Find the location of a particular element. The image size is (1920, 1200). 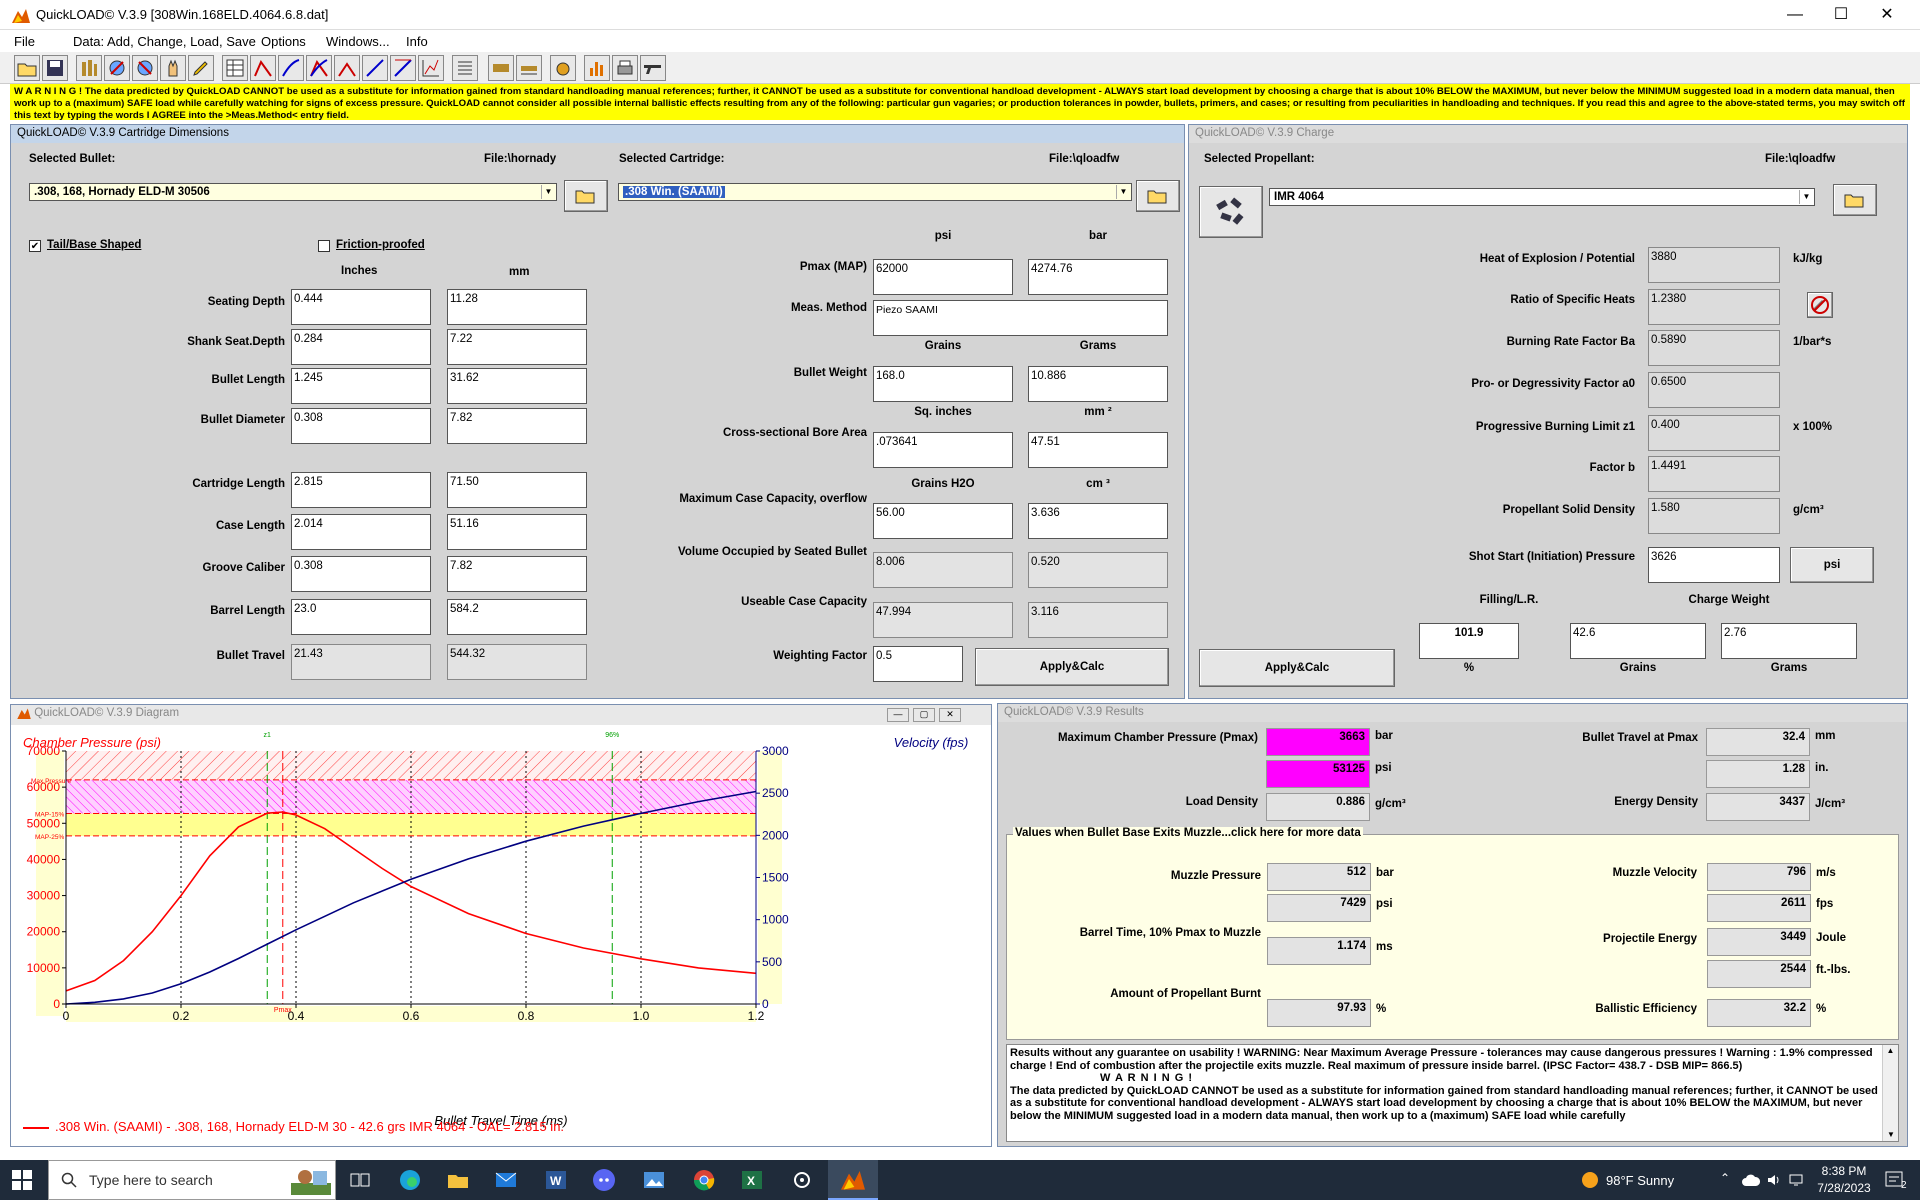

diagram-close-button: ✕ is located at coordinates (950, 715).